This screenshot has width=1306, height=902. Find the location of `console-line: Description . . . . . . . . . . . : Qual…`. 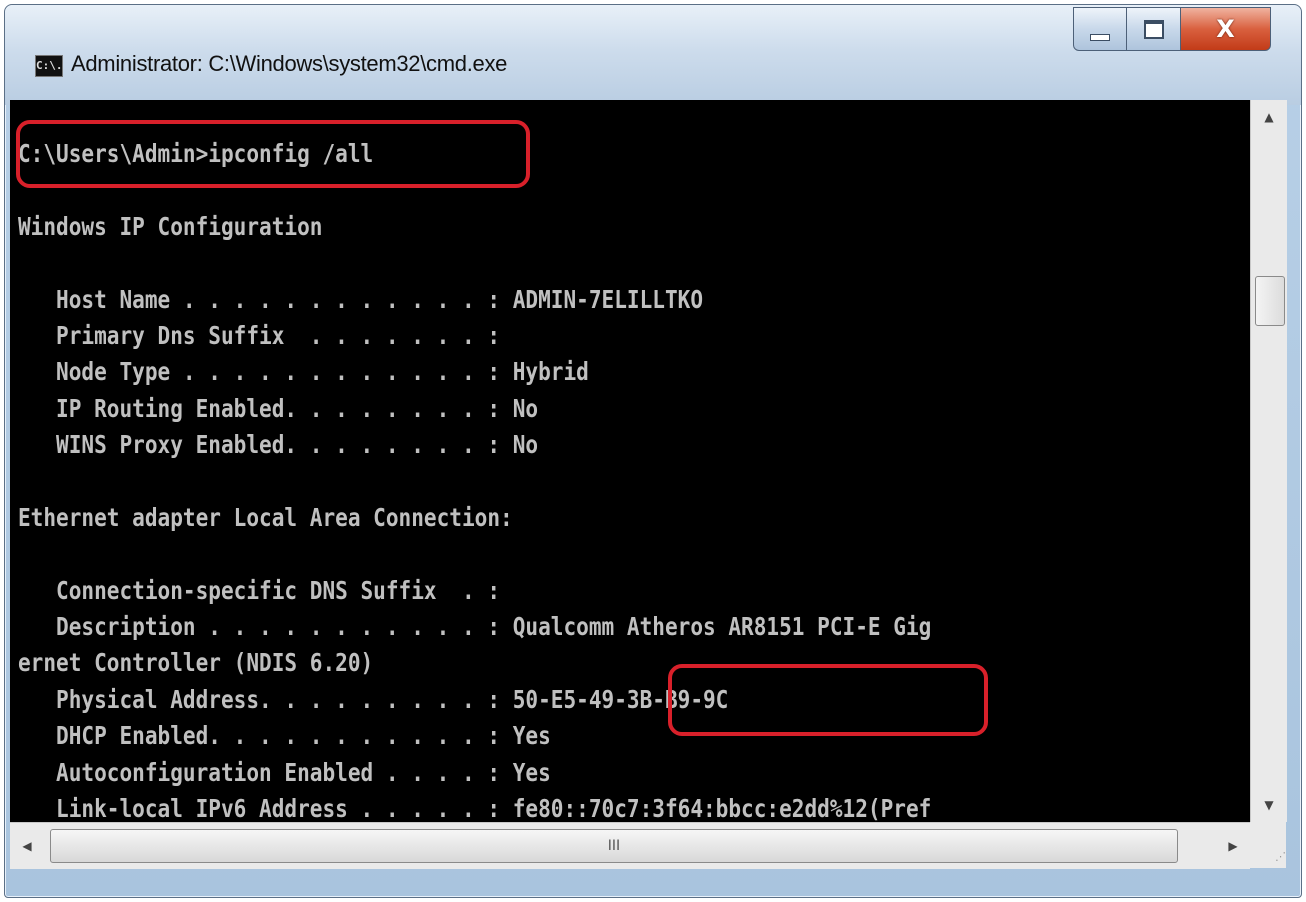

console-line: Description . . . . . . . . . . . : Qual… is located at coordinates (475, 627).